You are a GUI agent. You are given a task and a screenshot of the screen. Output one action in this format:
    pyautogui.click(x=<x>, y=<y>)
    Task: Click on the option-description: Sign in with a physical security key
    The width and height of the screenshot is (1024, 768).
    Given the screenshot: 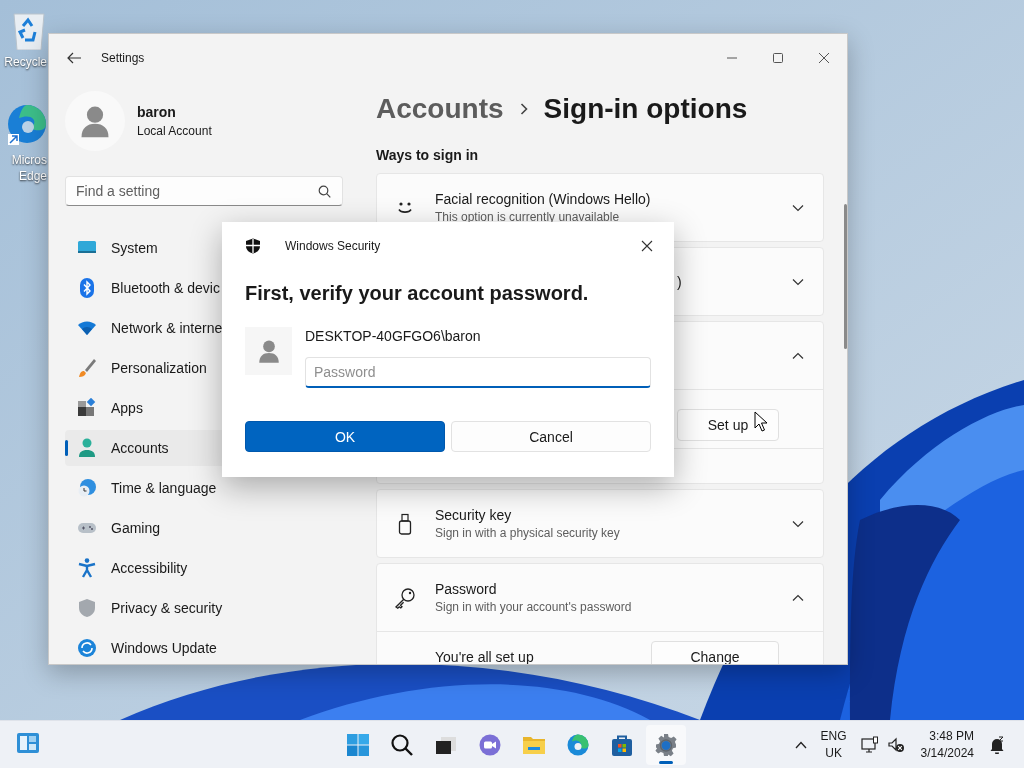 What is the action you would take?
    pyautogui.click(x=528, y=533)
    